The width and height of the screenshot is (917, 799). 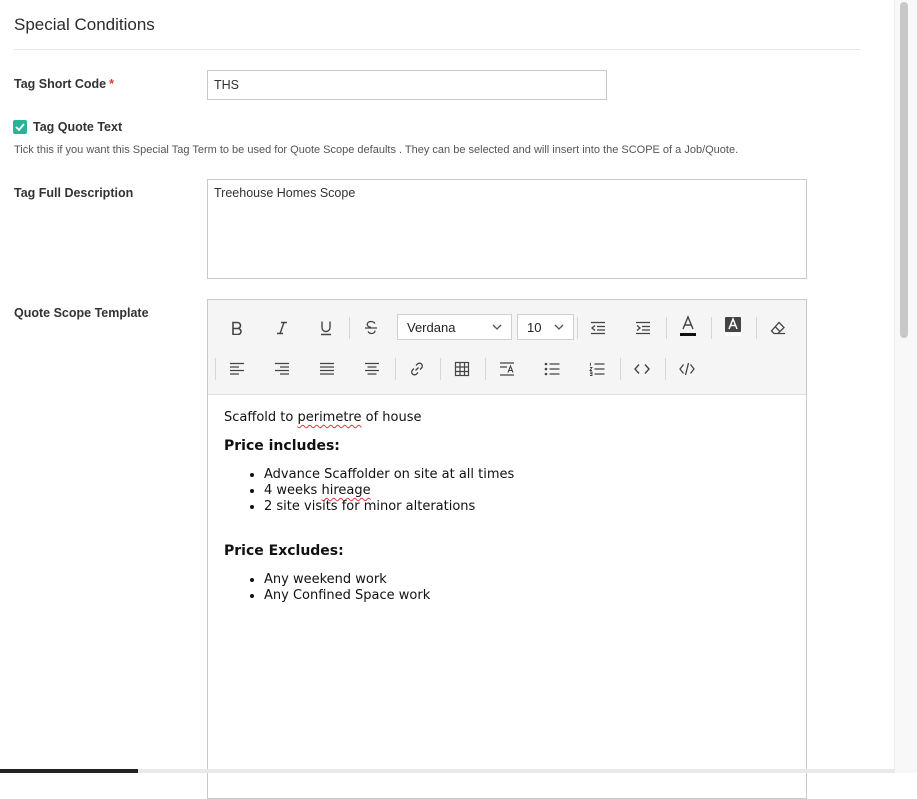 What do you see at coordinates (372, 369) in the screenshot?
I see `align-center-icon` at bounding box center [372, 369].